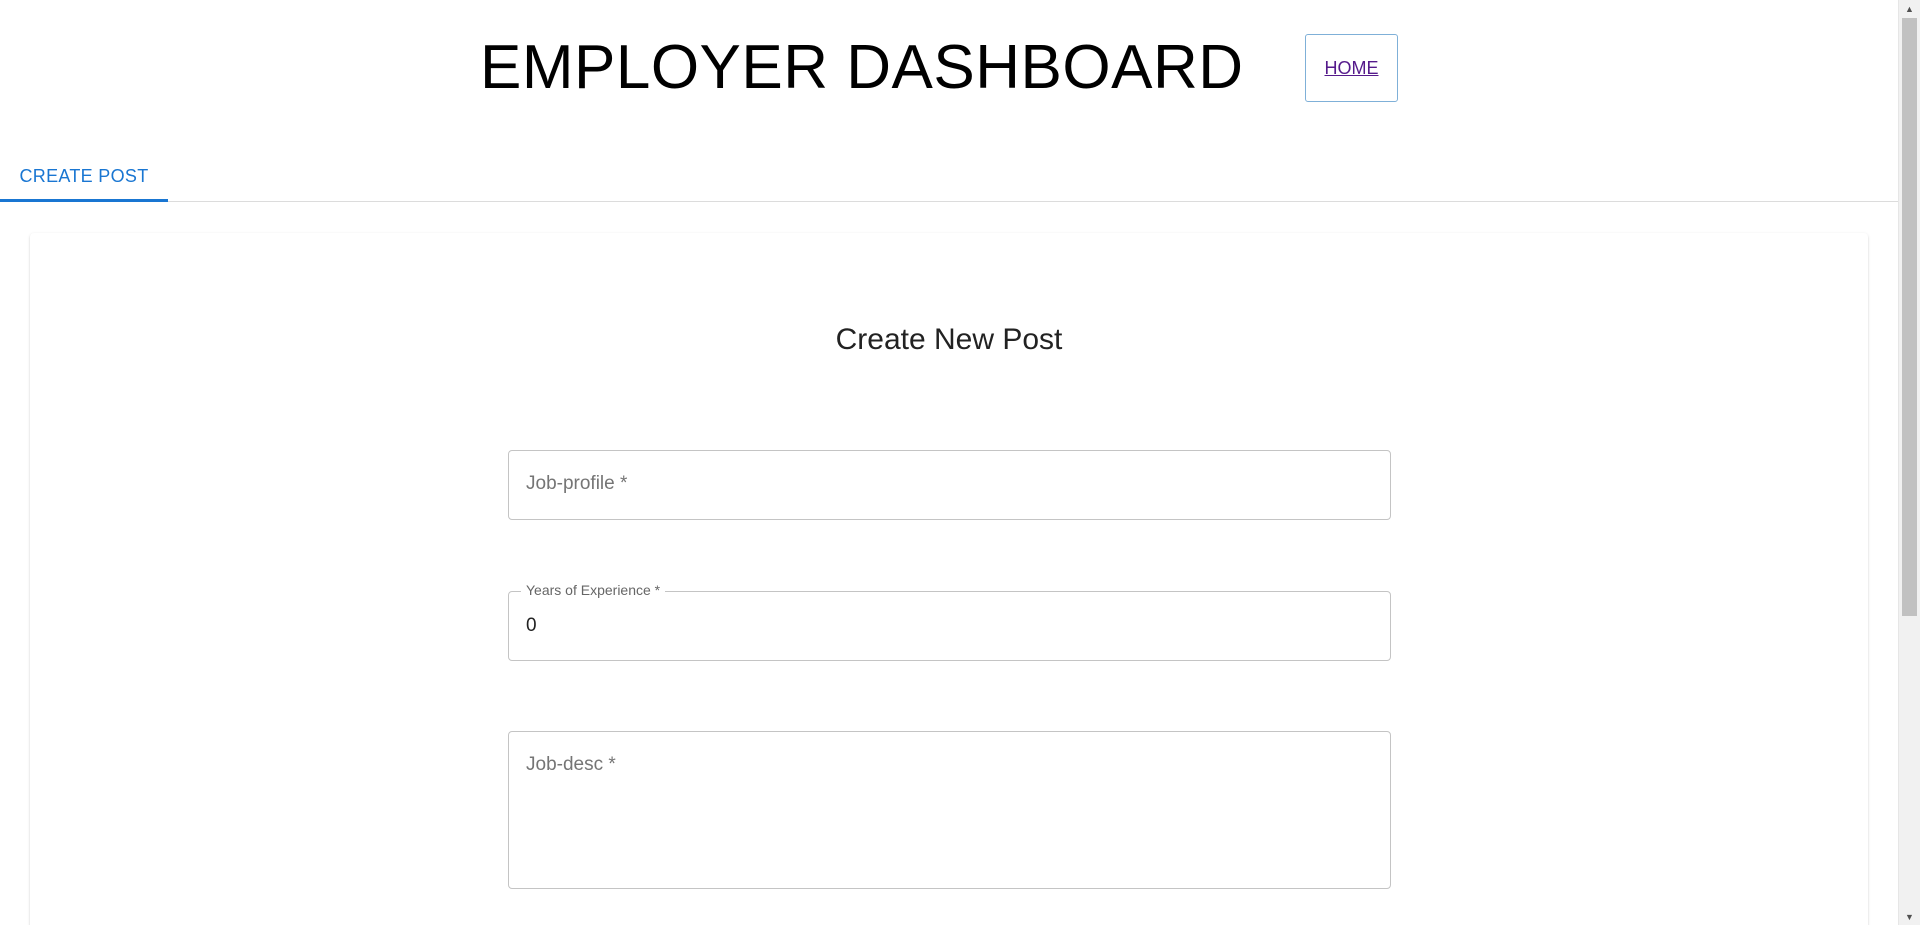  Describe the element at coordinates (949, 810) in the screenshot. I see `job-desc-field: Job-desc *` at that location.